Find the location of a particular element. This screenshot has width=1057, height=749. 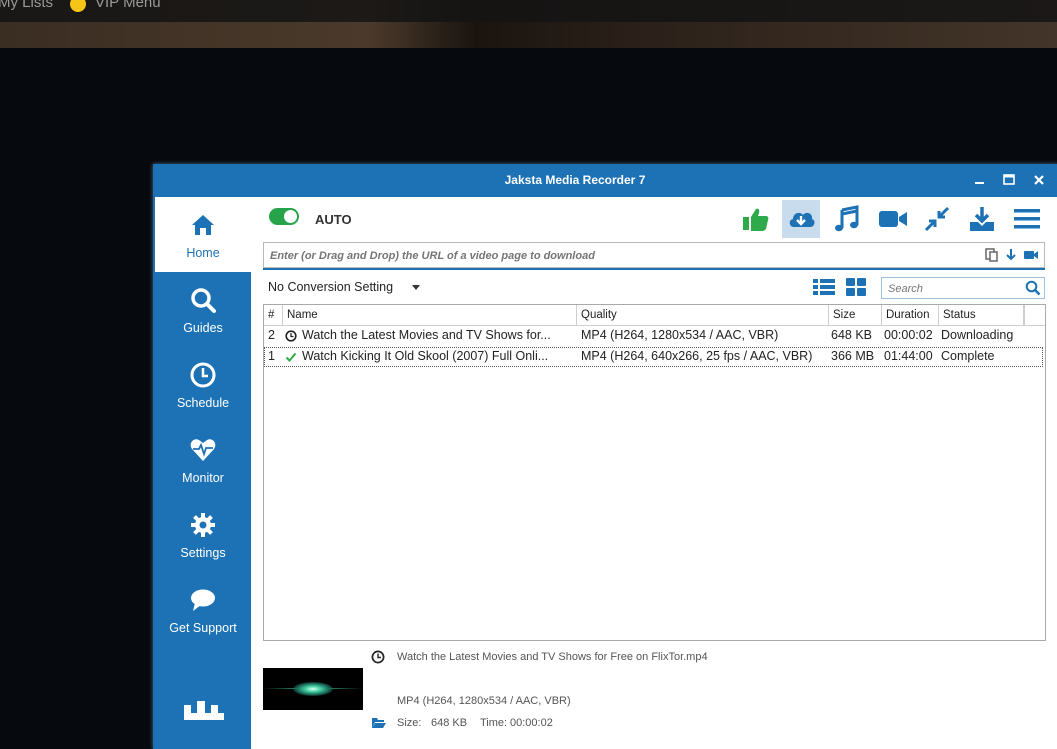

download-tray-button is located at coordinates (982, 219).